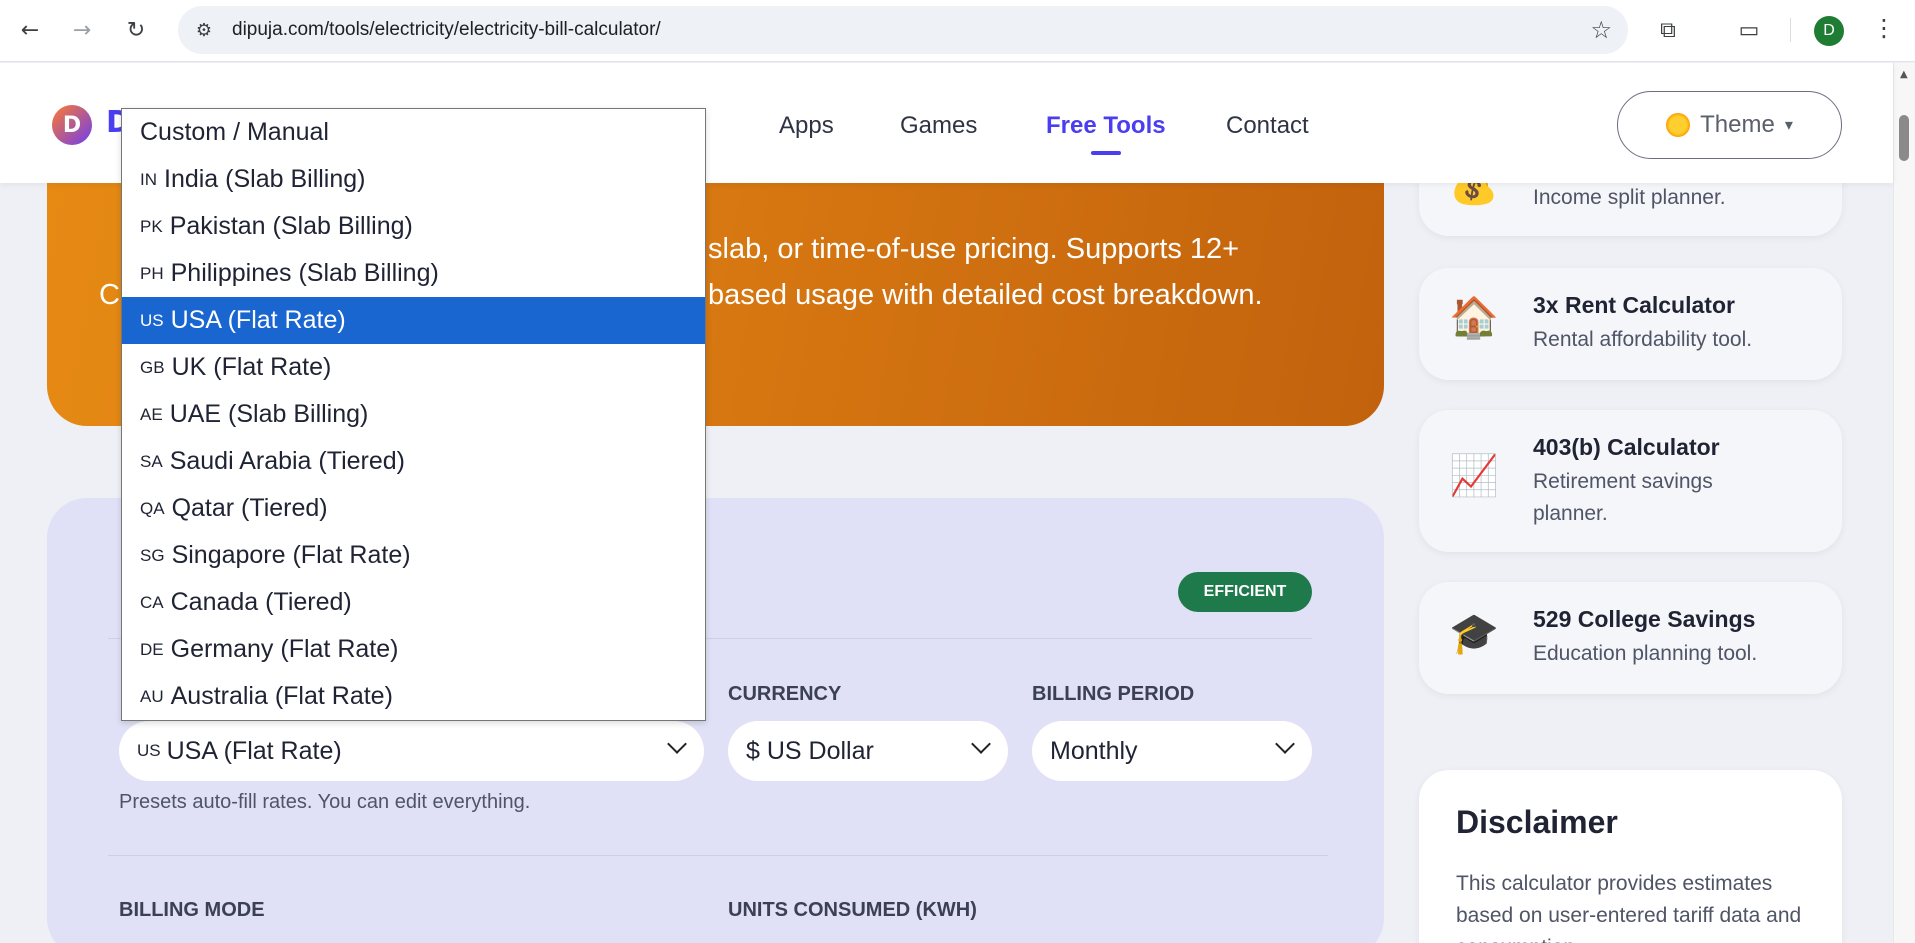 The height and width of the screenshot is (943, 1915). What do you see at coordinates (413, 555) in the screenshot?
I see `dropdown-option: SG Singapore (Flat Rate)` at bounding box center [413, 555].